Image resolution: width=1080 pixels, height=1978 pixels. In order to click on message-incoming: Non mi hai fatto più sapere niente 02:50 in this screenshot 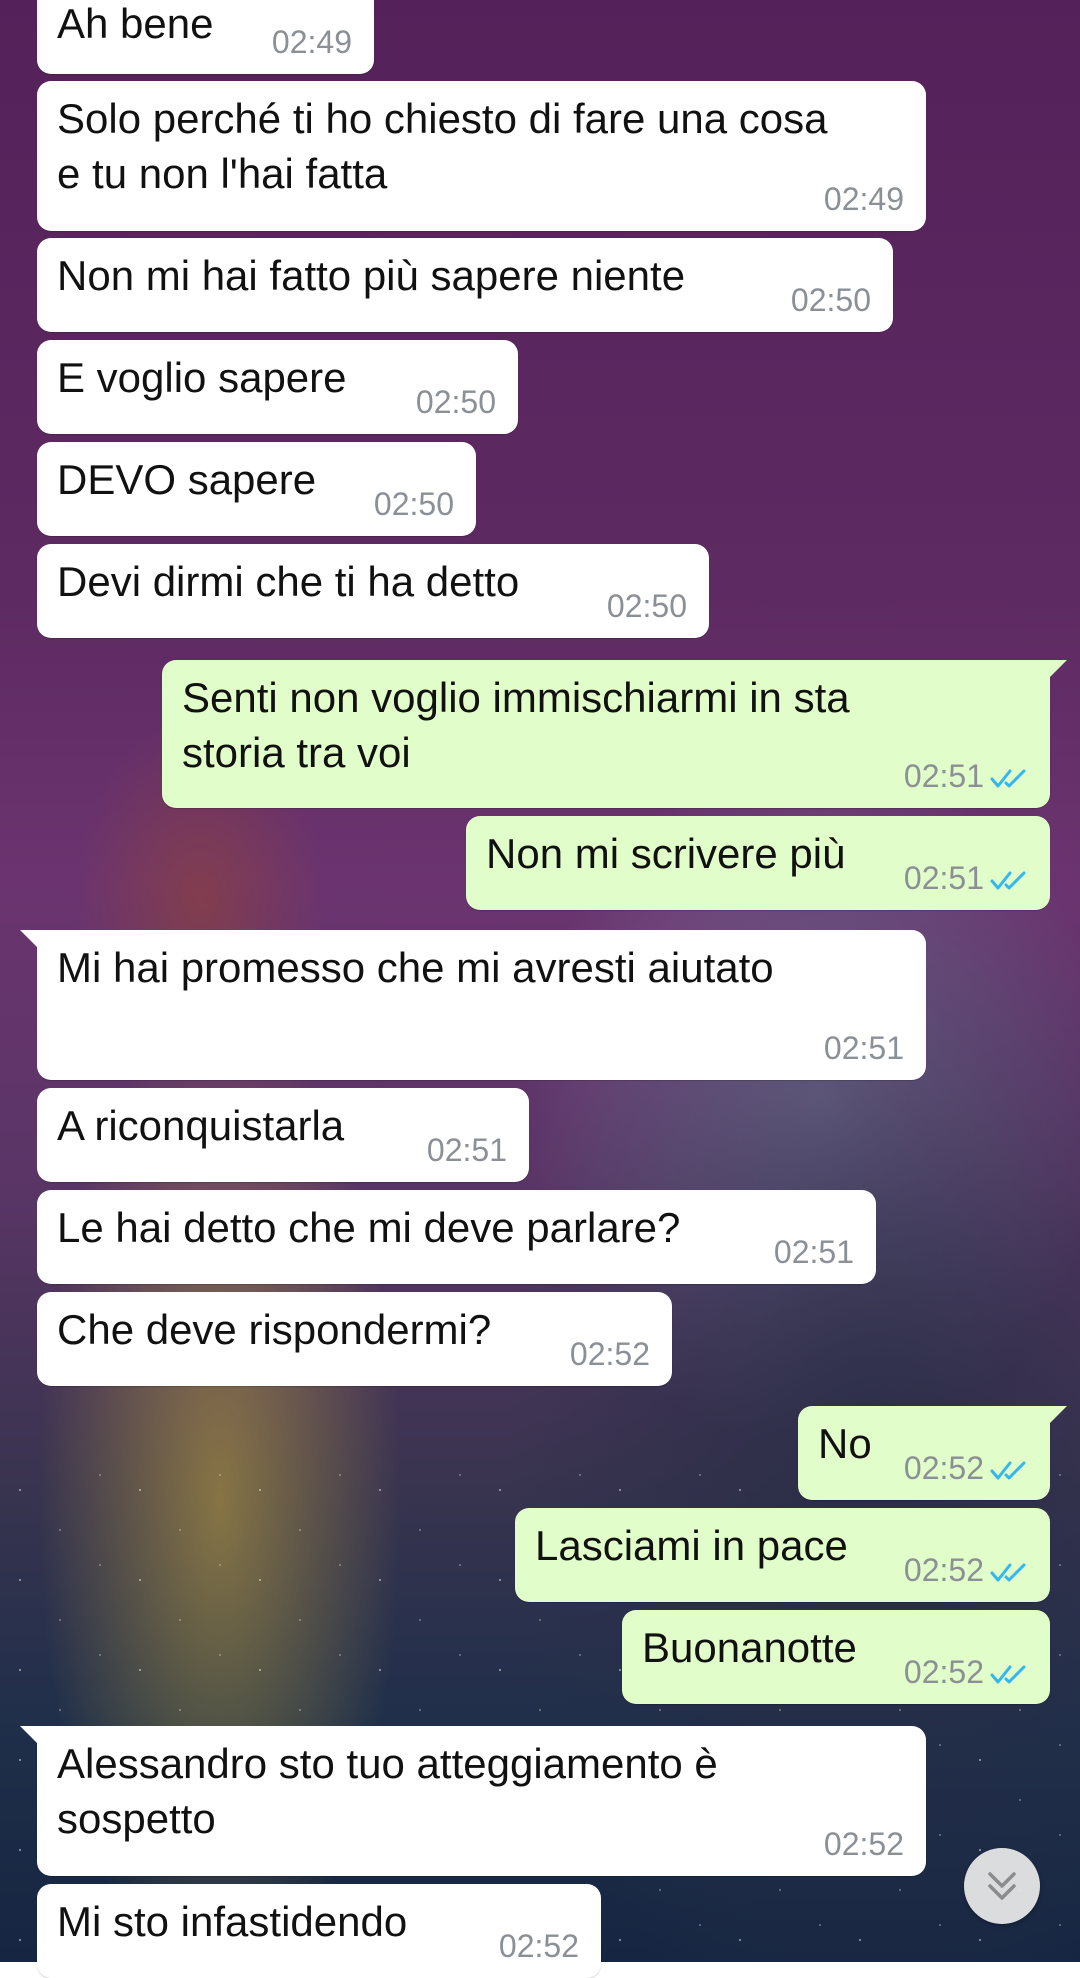, I will do `click(465, 285)`.